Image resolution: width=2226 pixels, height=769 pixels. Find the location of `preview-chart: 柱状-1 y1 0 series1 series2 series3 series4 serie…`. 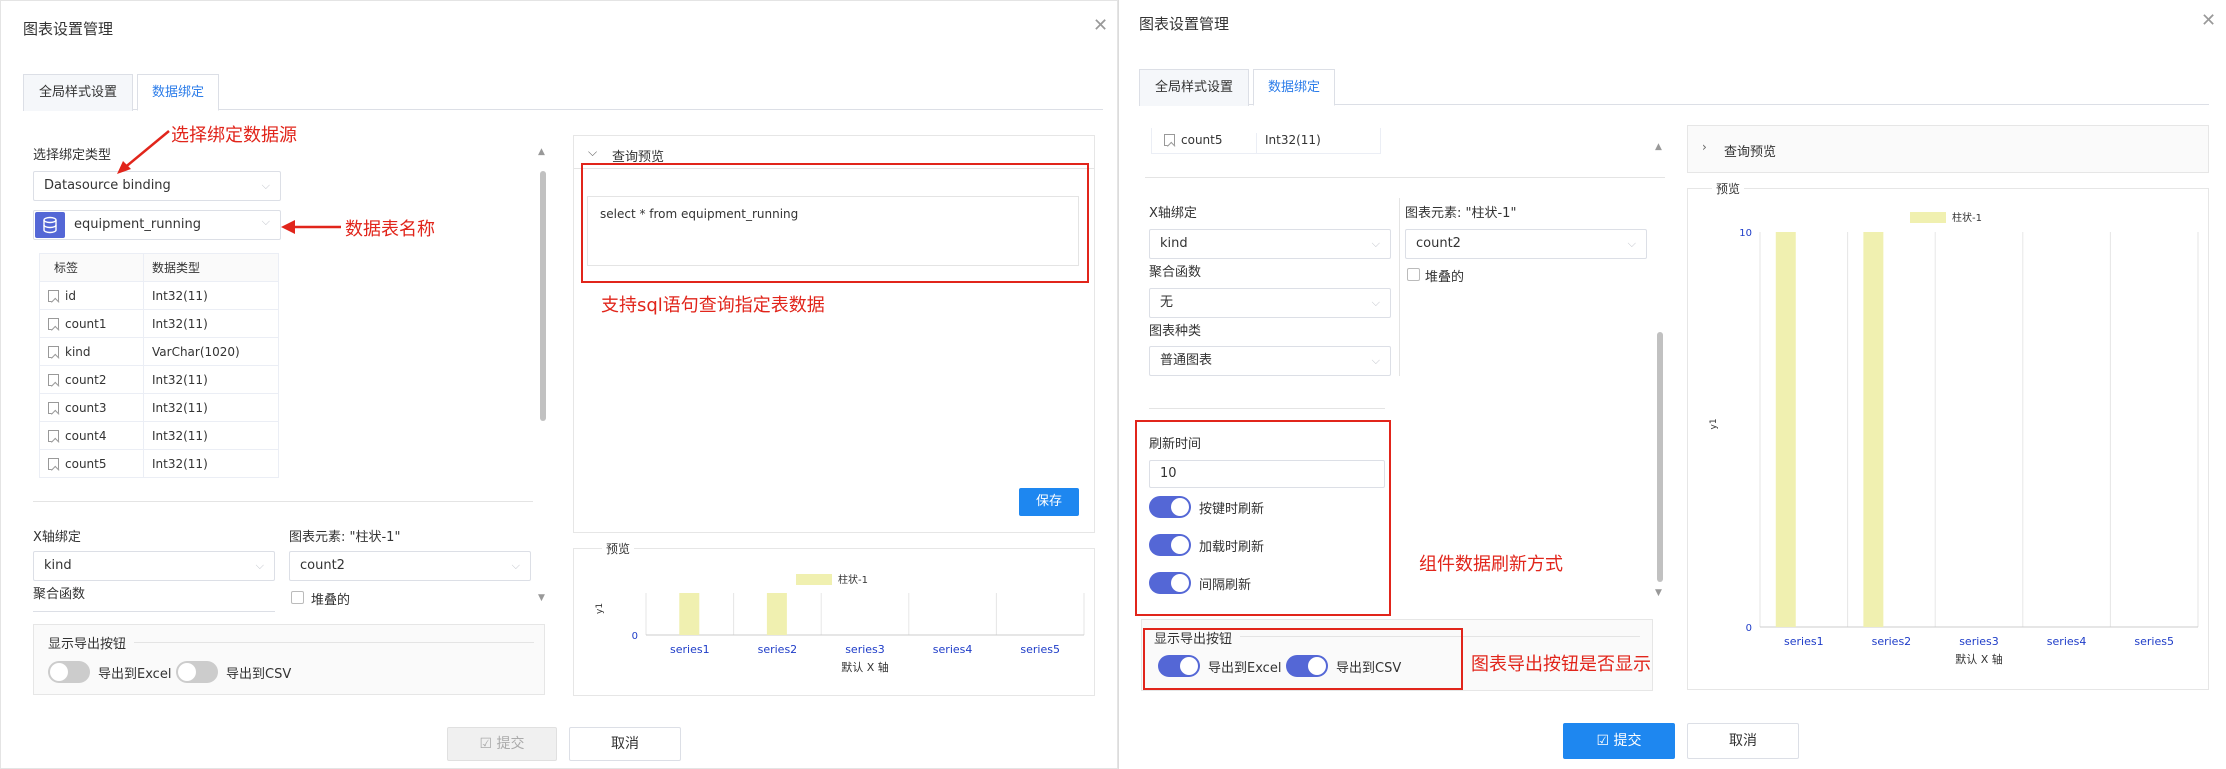

preview-chart: 柱状-1 y1 0 series1 series2 series3 series4 serie… is located at coordinates (840, 623).